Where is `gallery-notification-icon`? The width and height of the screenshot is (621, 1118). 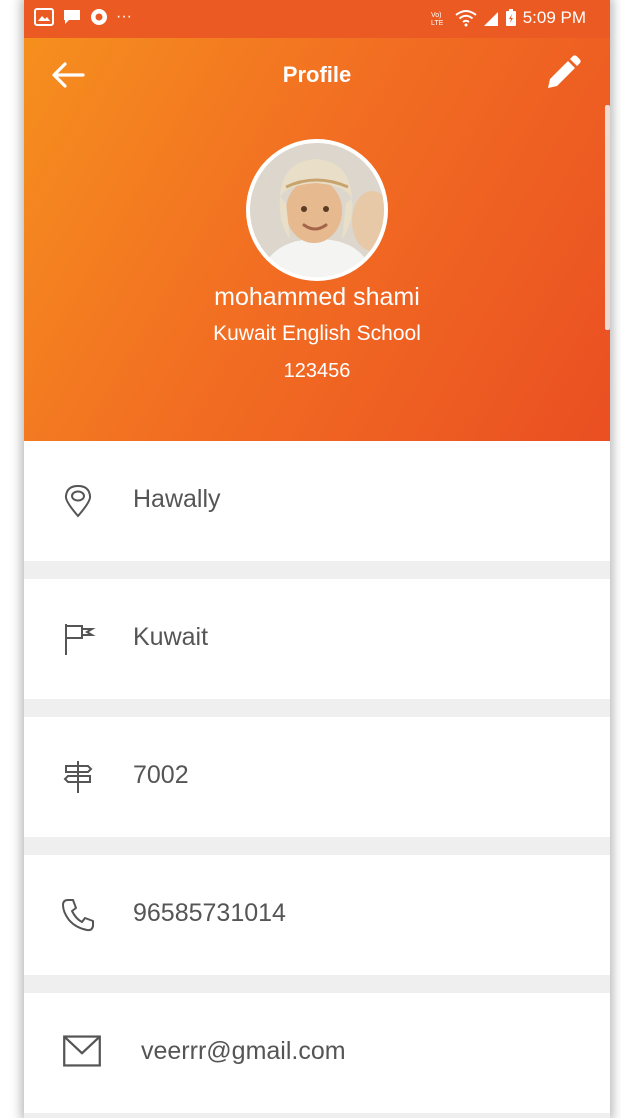 gallery-notification-icon is located at coordinates (44, 17).